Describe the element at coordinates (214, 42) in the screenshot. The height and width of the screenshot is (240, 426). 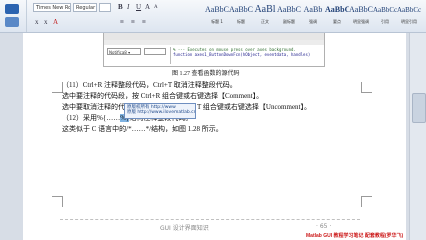
I see `figure-toolbar` at that location.